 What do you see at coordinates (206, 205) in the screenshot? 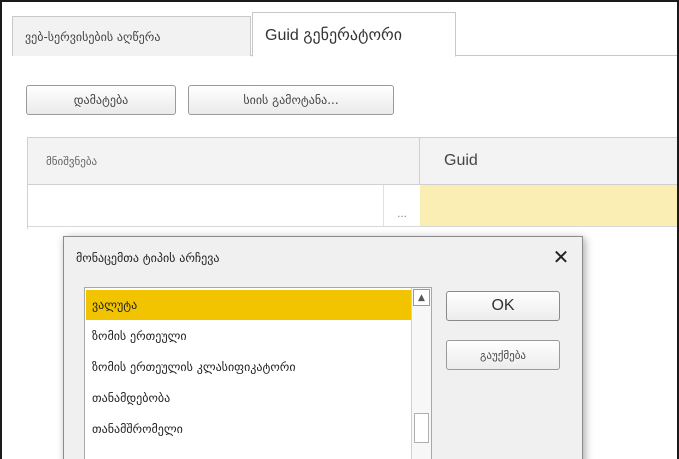
I see `value-cell` at bounding box center [206, 205].